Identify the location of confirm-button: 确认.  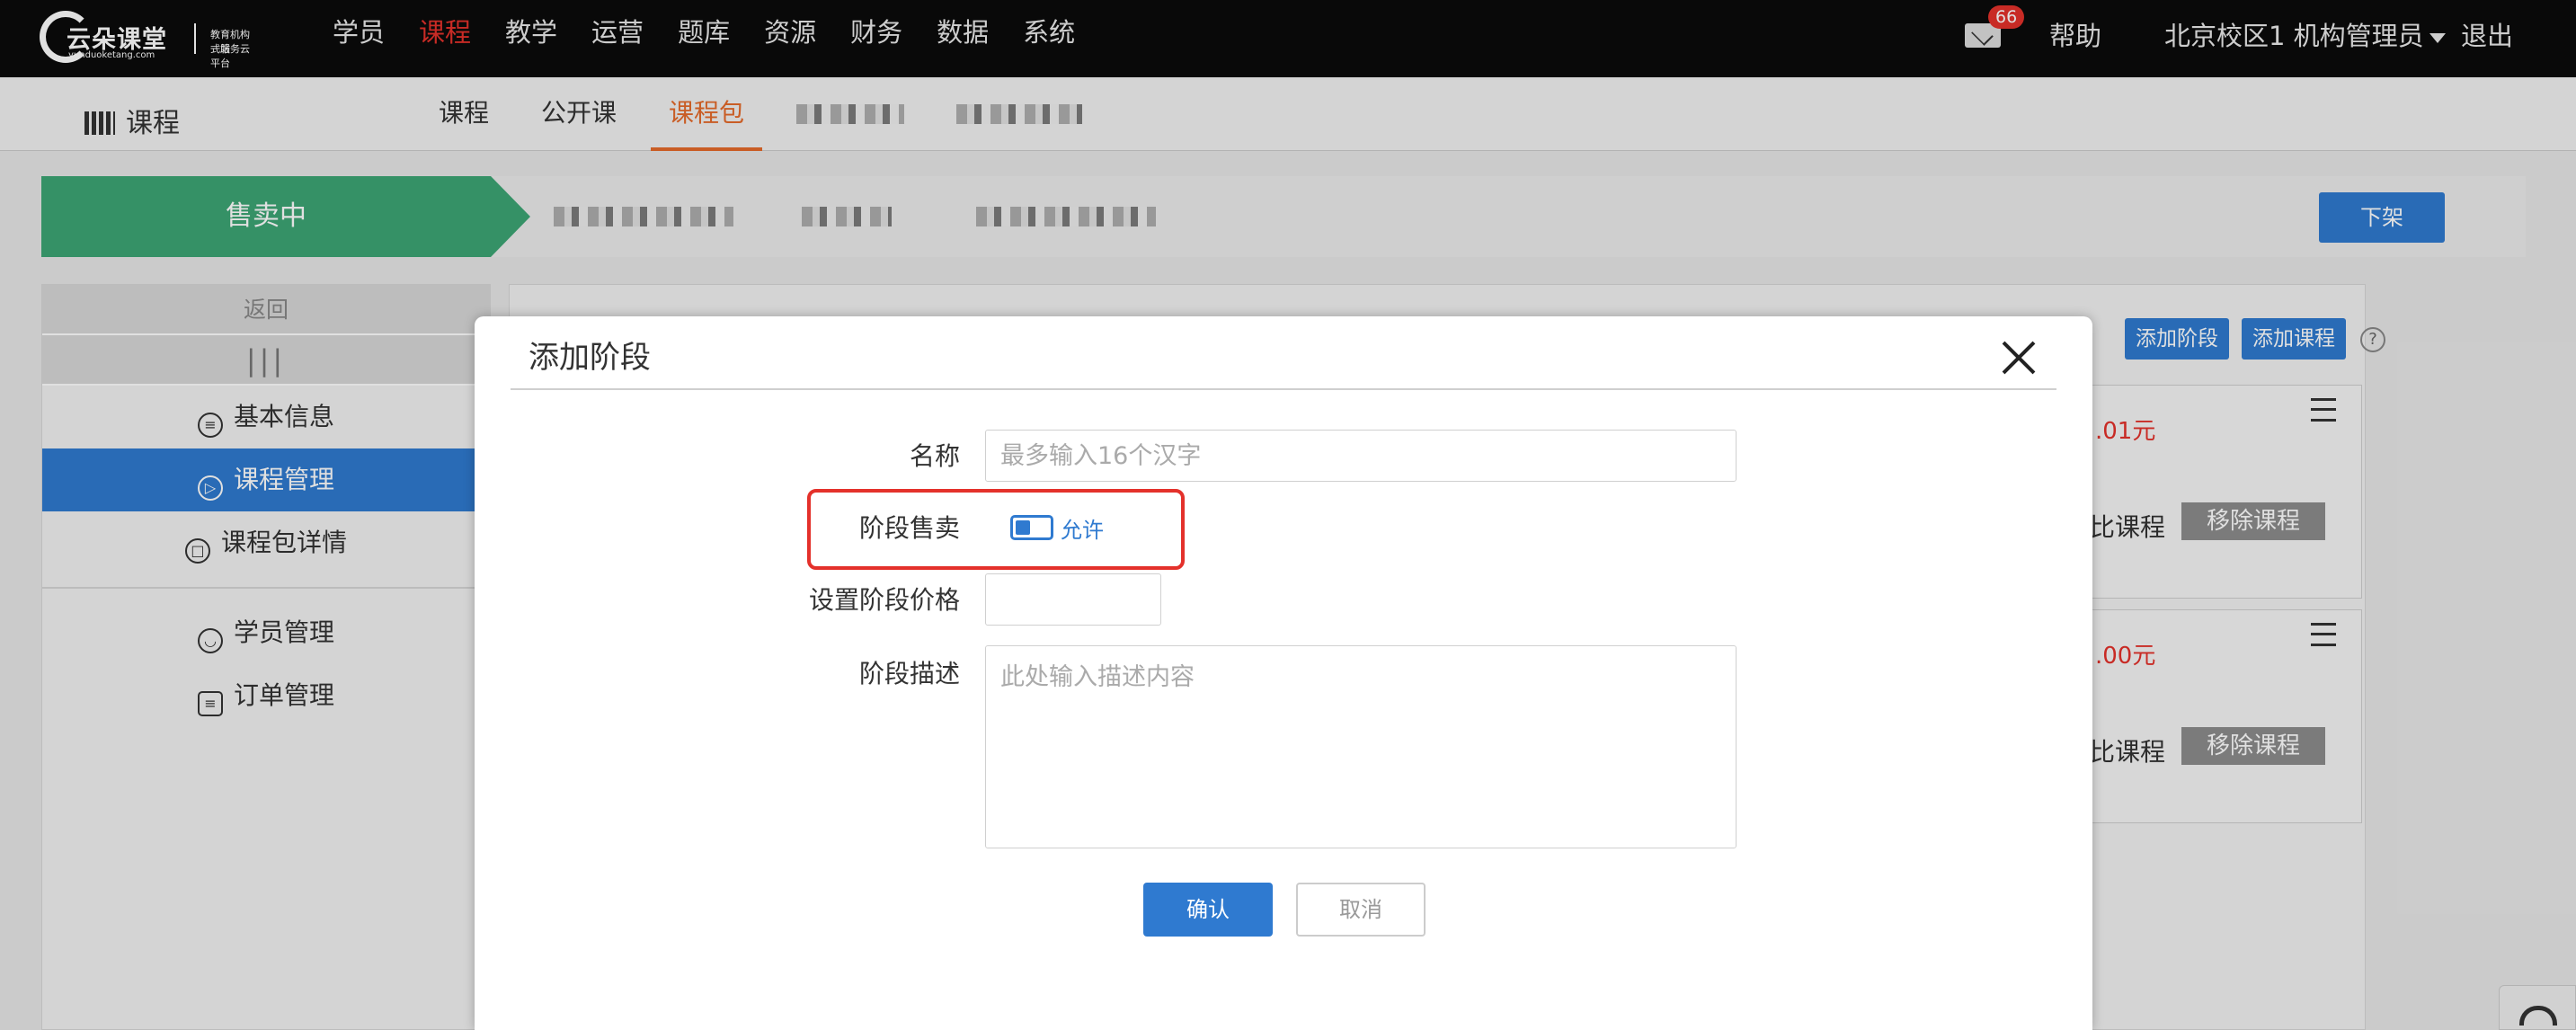
(1208, 910).